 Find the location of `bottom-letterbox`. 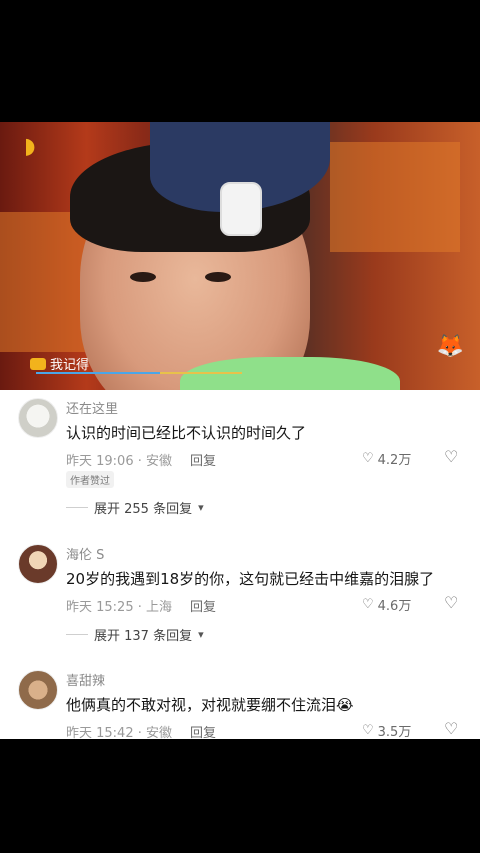

bottom-letterbox is located at coordinates (240, 796).